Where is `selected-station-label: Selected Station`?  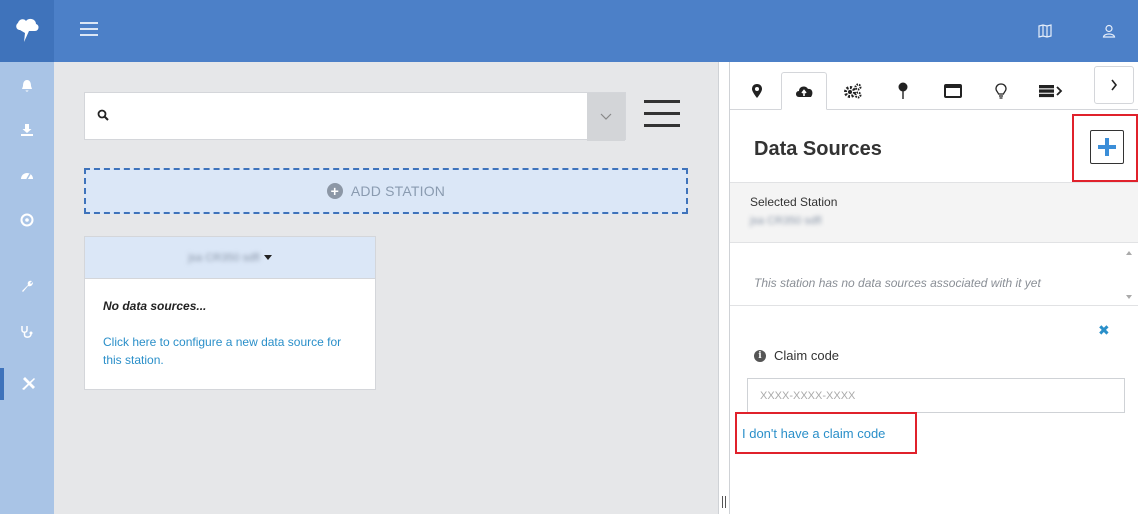
selected-station-label: Selected Station is located at coordinates (794, 202).